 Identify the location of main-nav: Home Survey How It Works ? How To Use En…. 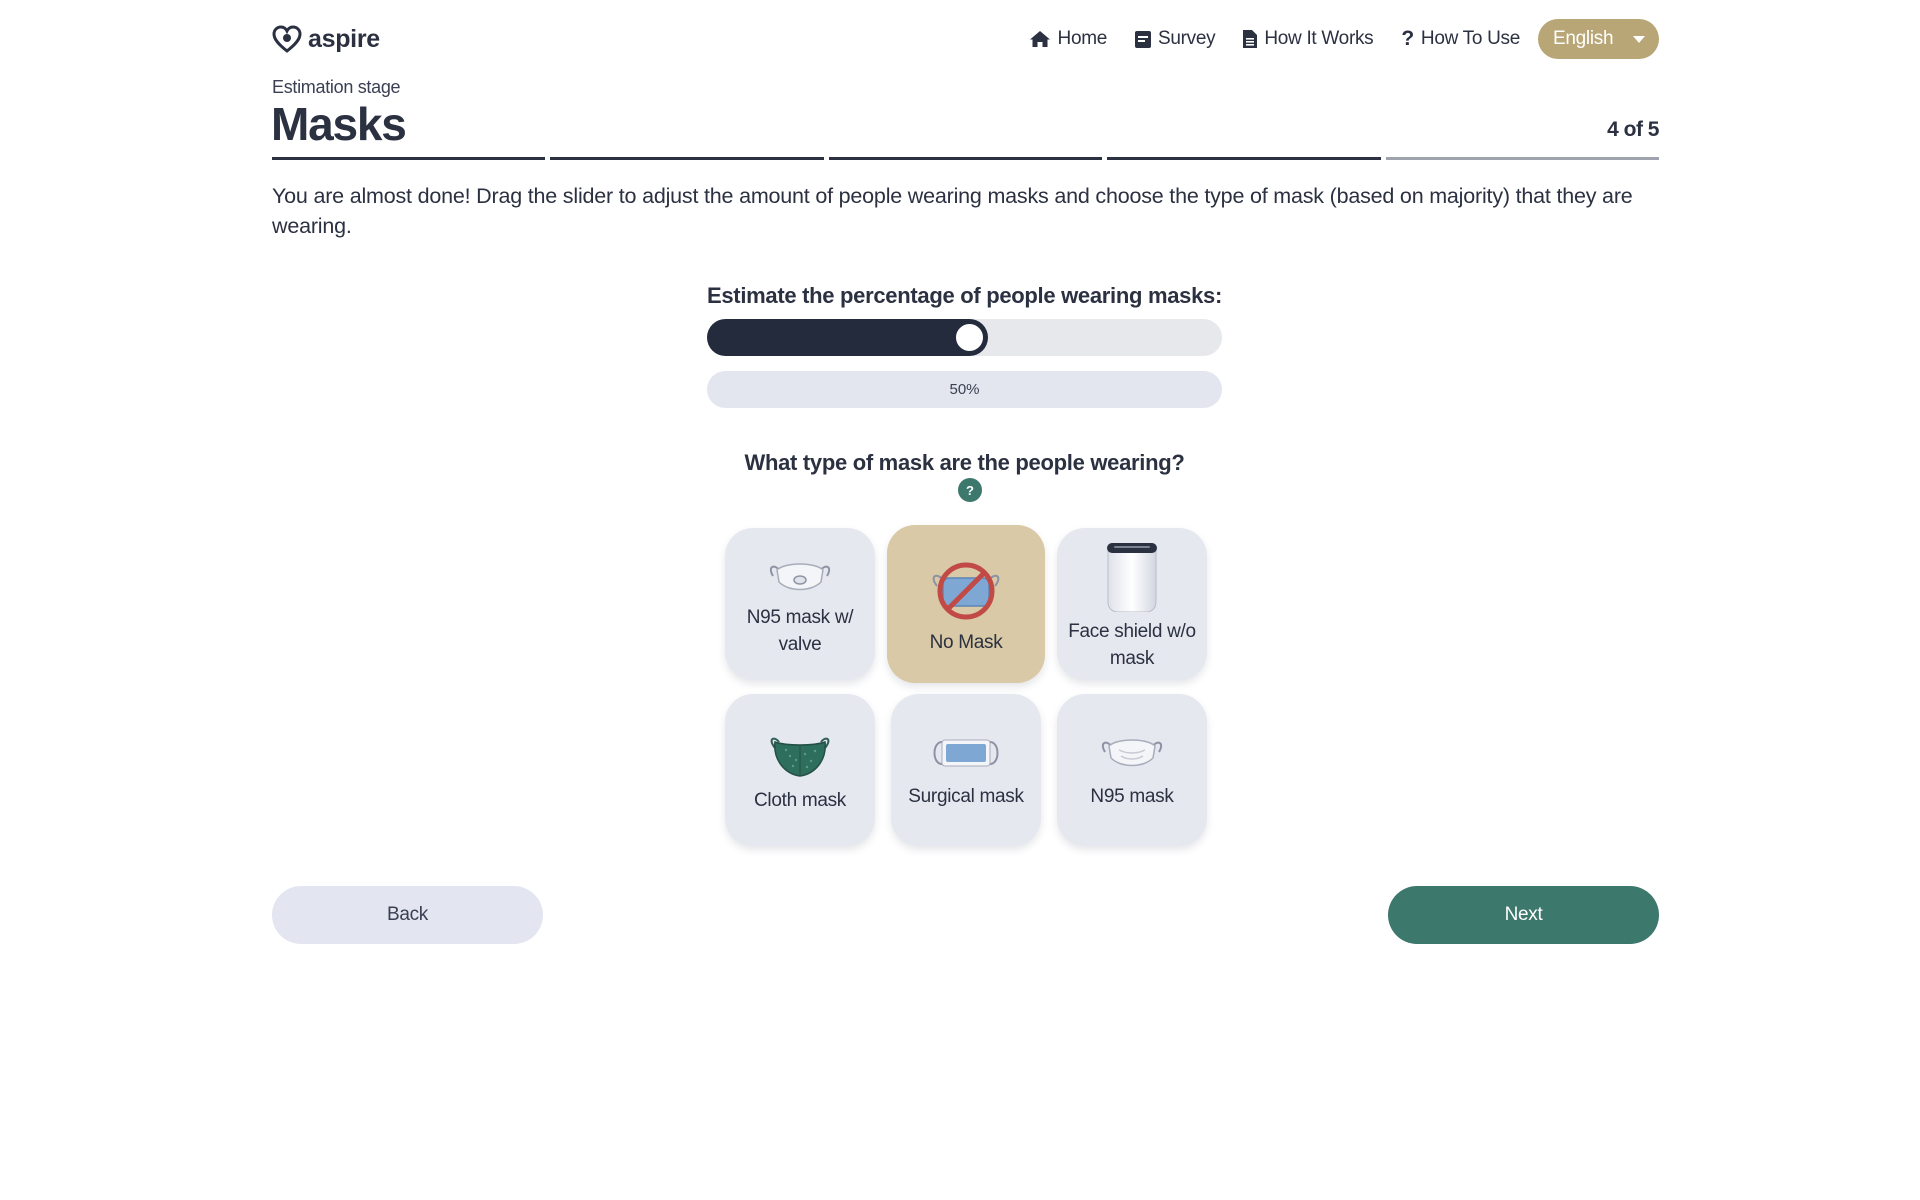
(1344, 39).